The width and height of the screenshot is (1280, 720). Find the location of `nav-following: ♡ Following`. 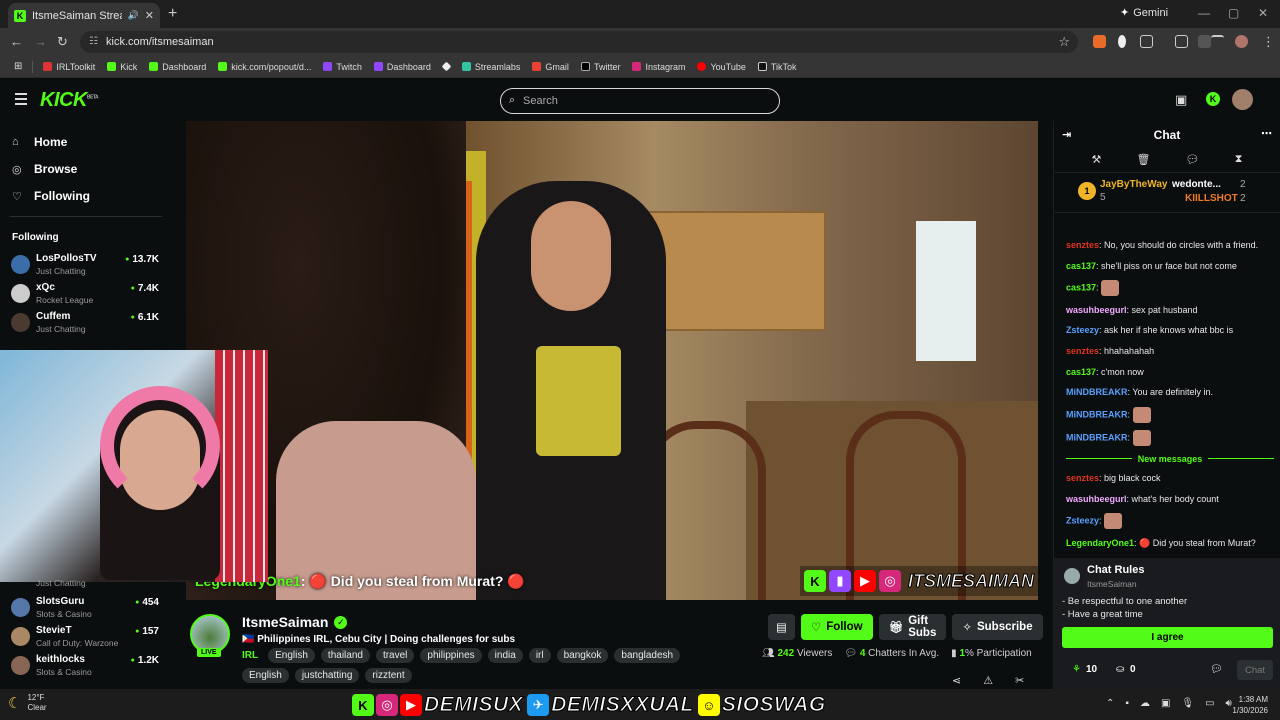

nav-following: ♡ Following is located at coordinates (51, 196).